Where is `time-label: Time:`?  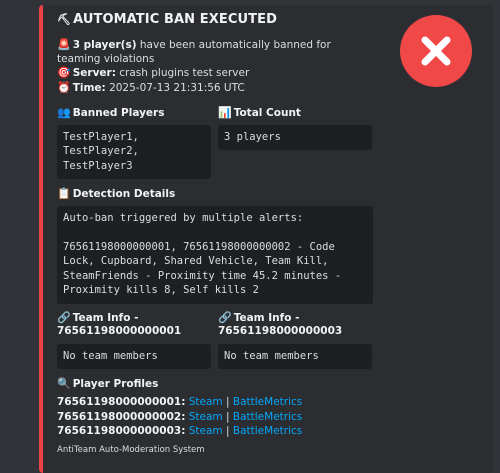
time-label: Time: is located at coordinates (89, 87).